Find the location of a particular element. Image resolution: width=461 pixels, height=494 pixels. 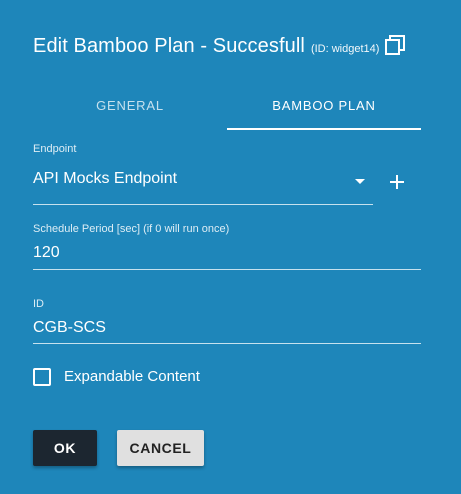

expandable-content-checkbox: Expandable Content is located at coordinates (116, 377).